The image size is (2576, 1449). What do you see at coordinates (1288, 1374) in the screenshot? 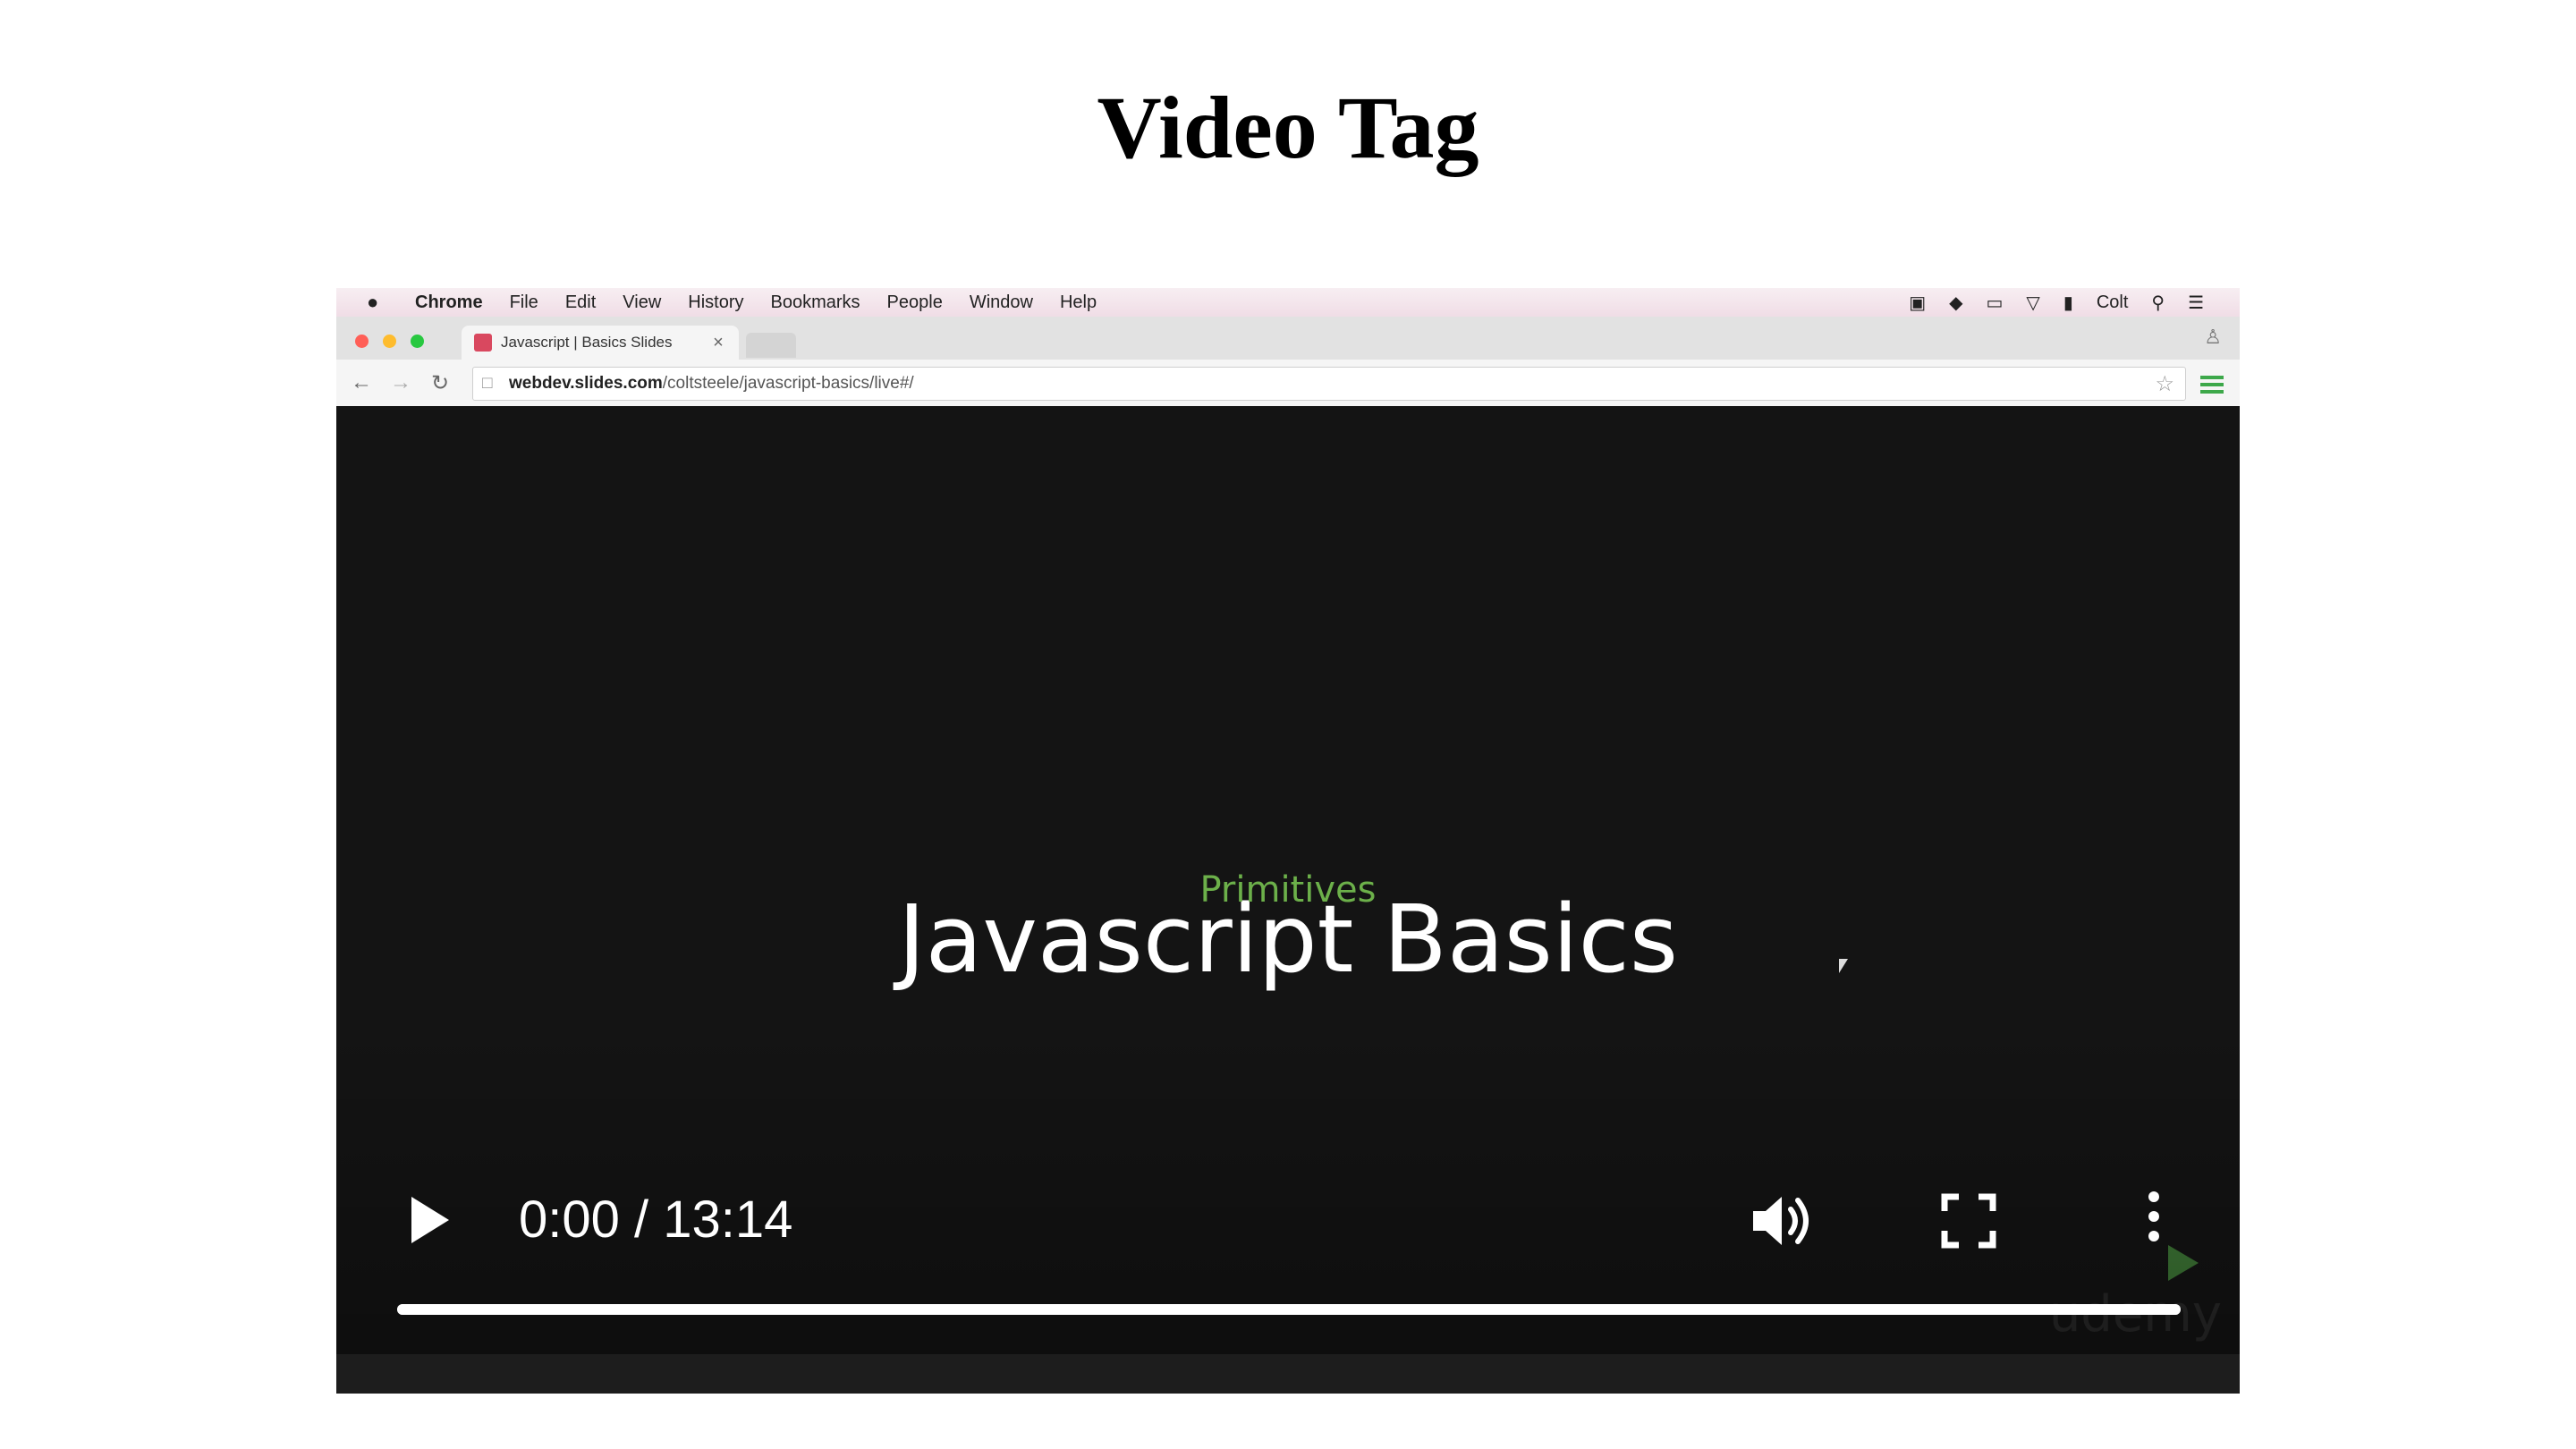
I see `bottom-bar` at bounding box center [1288, 1374].